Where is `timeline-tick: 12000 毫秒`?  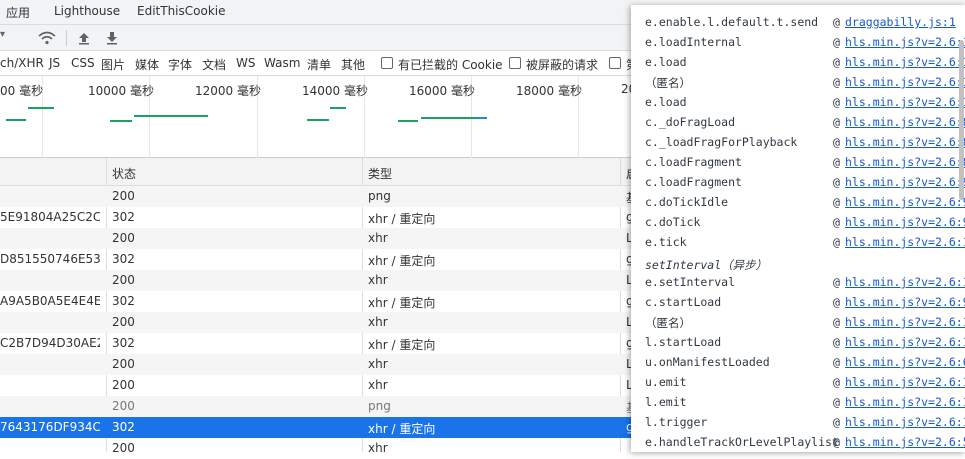 timeline-tick: 12000 毫秒 is located at coordinates (228, 91).